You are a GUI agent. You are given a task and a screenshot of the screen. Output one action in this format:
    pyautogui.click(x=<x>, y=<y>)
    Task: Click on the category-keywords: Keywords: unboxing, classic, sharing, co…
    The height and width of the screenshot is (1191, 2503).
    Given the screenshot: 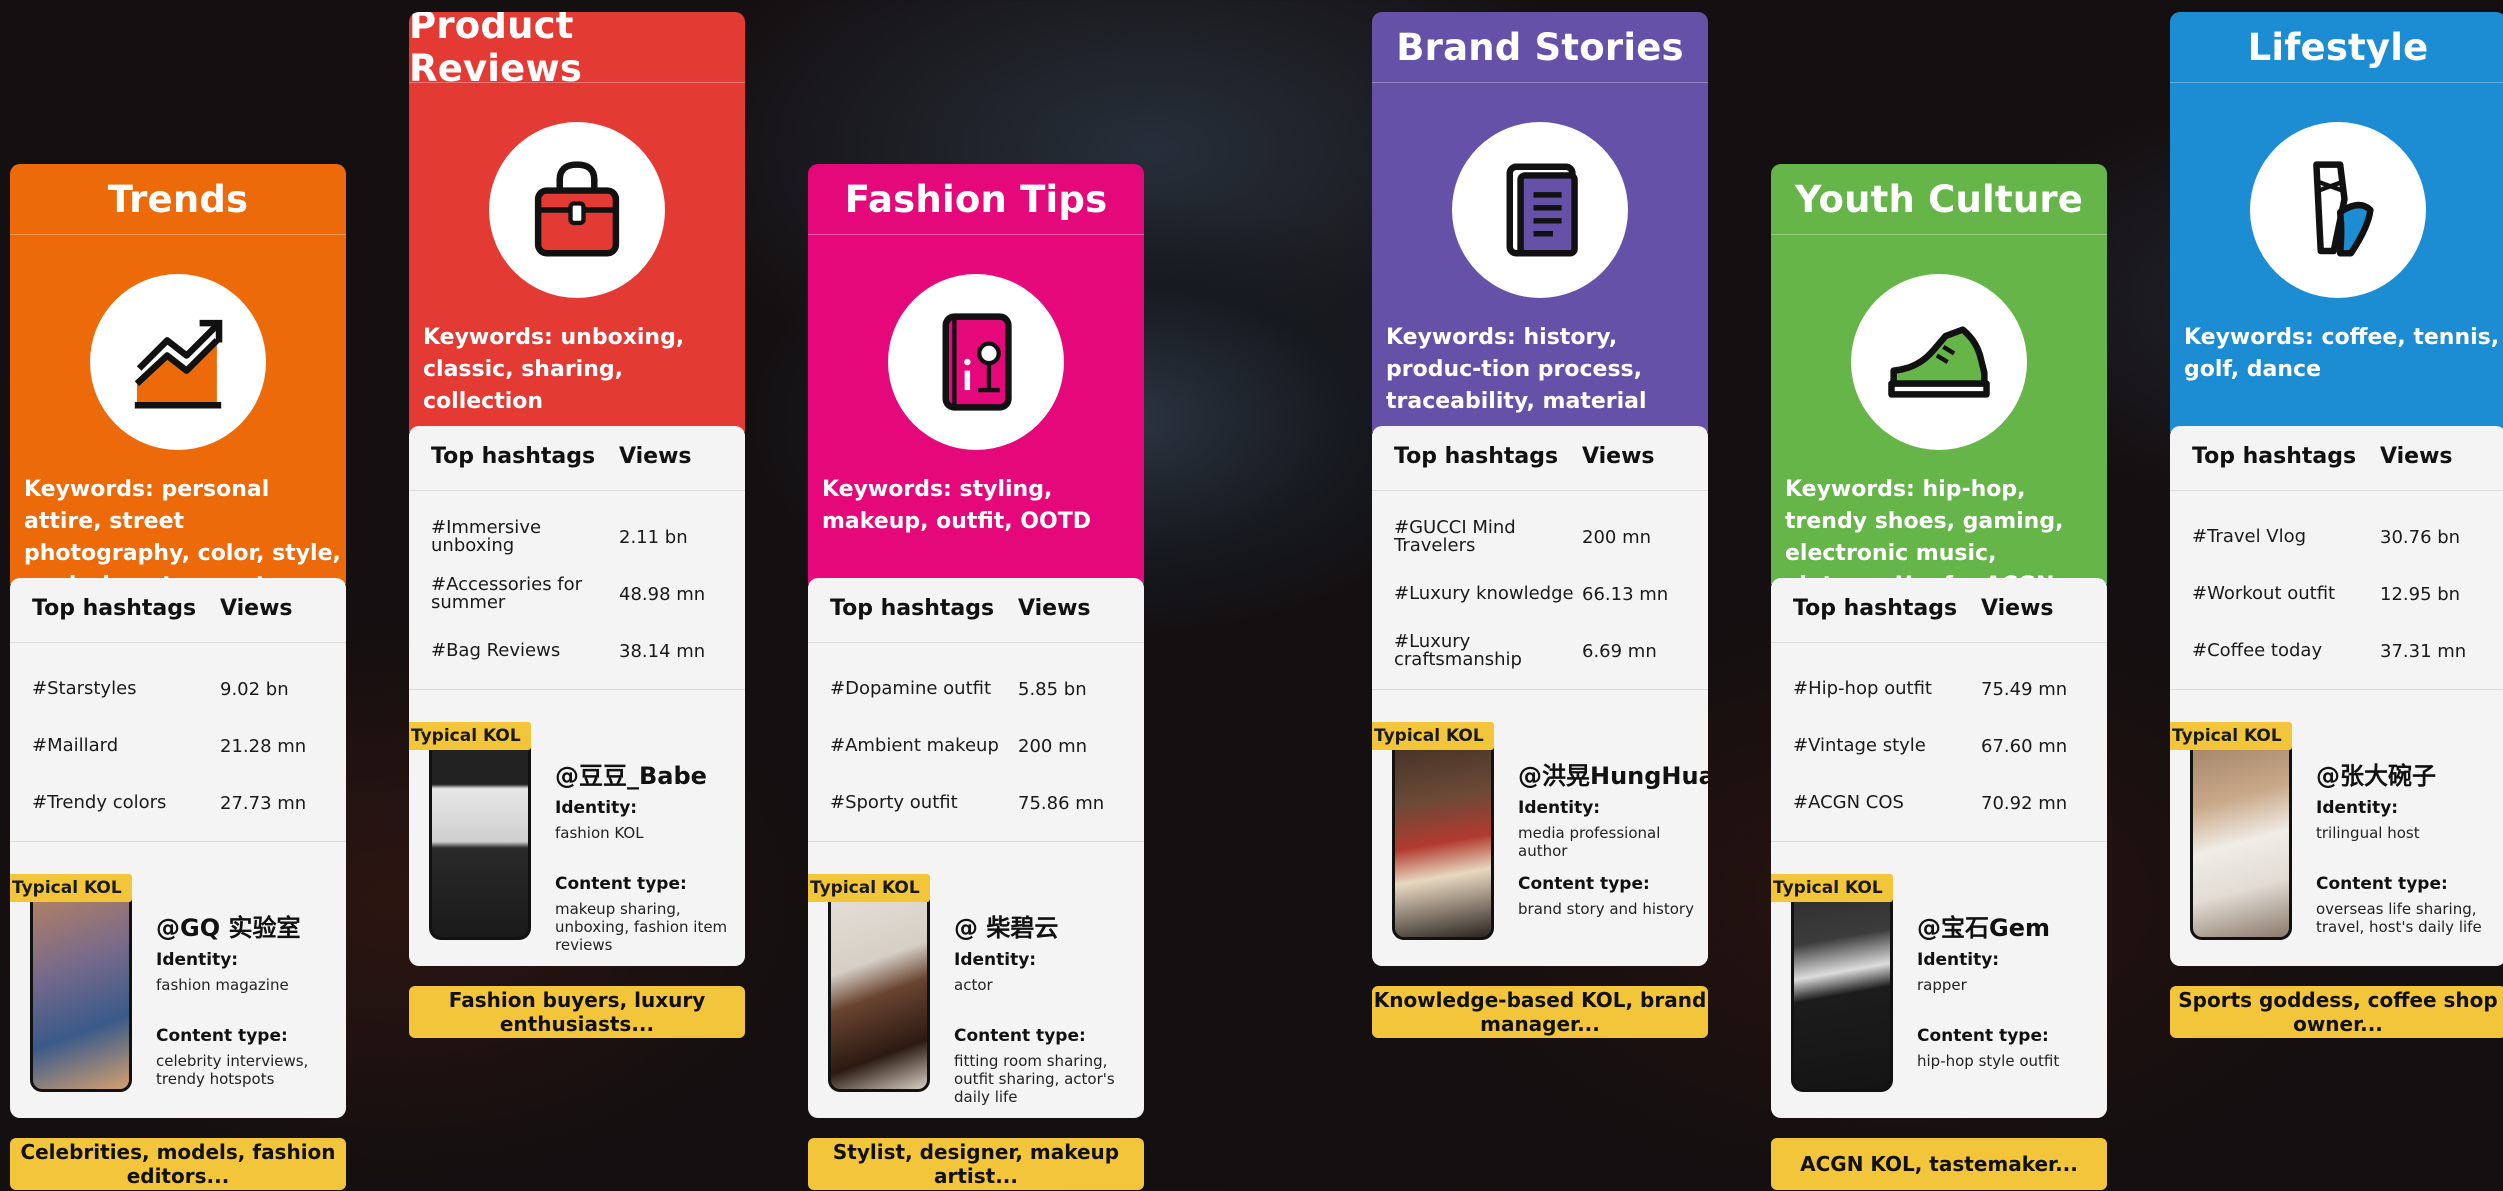 What is the action you would take?
    pyautogui.click(x=554, y=369)
    